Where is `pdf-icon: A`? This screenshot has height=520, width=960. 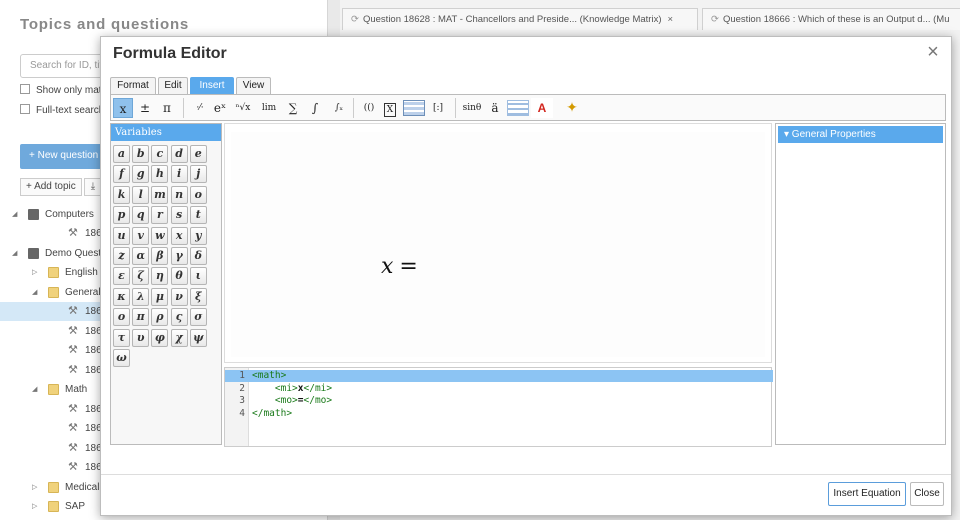
pdf-icon: A is located at coordinates (542, 108).